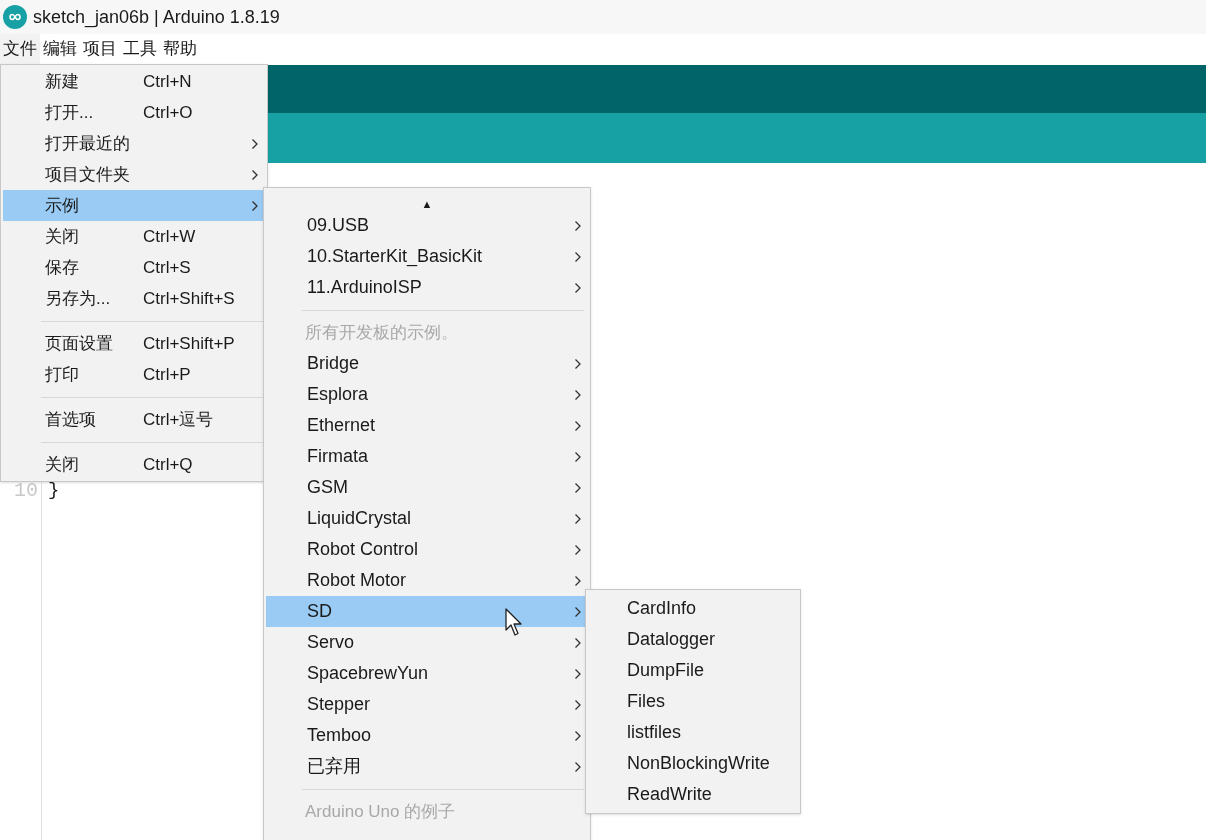 The image size is (1206, 840). I want to click on menu-item: 打开最近的, so click(134, 143).